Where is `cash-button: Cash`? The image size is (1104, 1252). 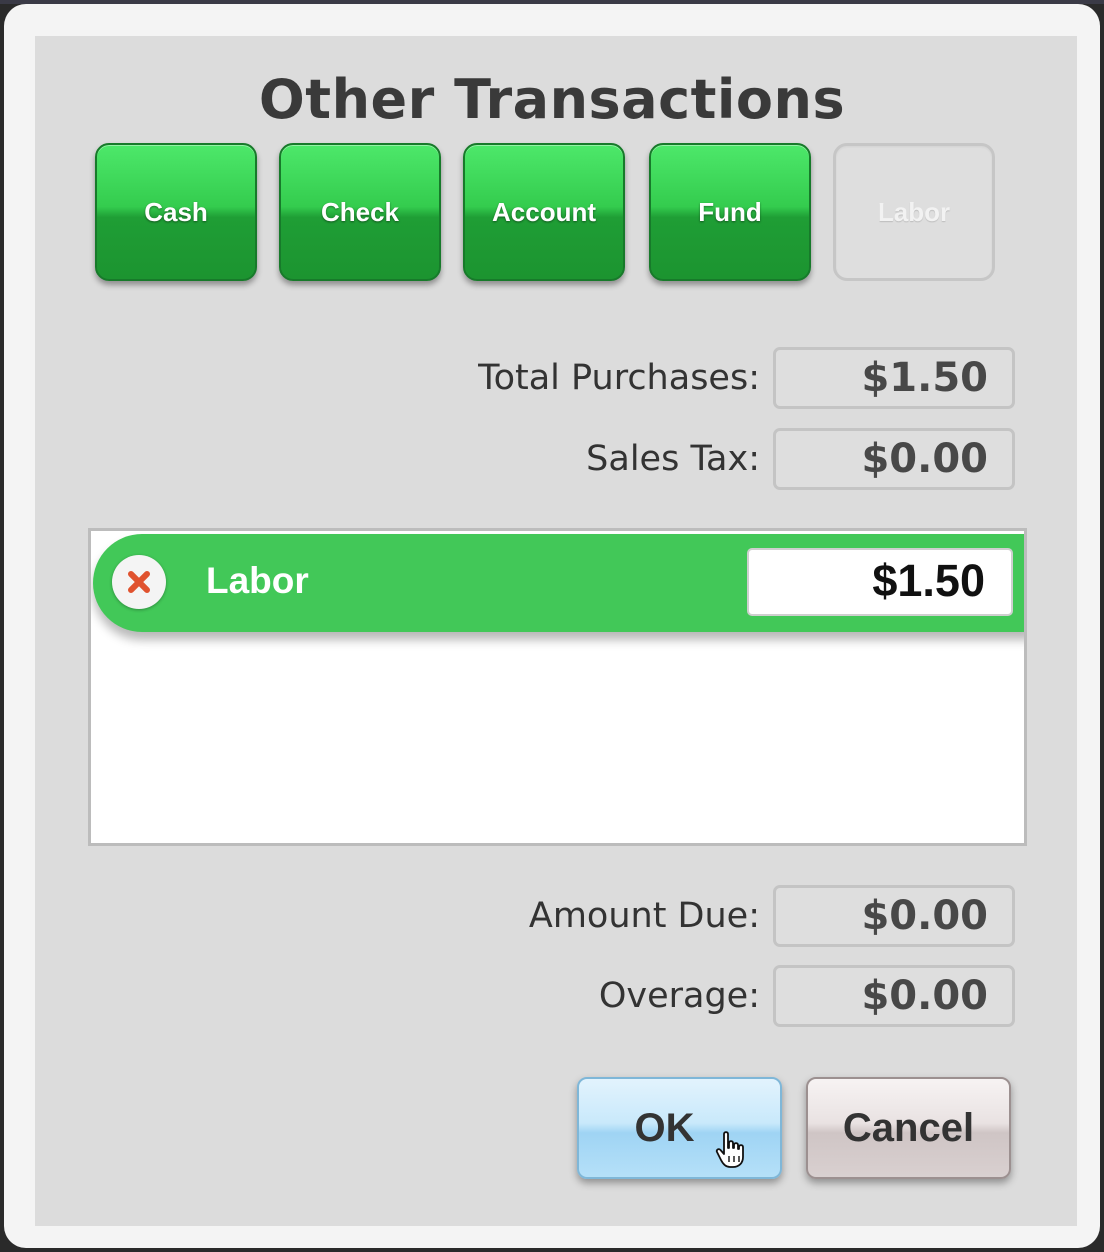 cash-button: Cash is located at coordinates (176, 212).